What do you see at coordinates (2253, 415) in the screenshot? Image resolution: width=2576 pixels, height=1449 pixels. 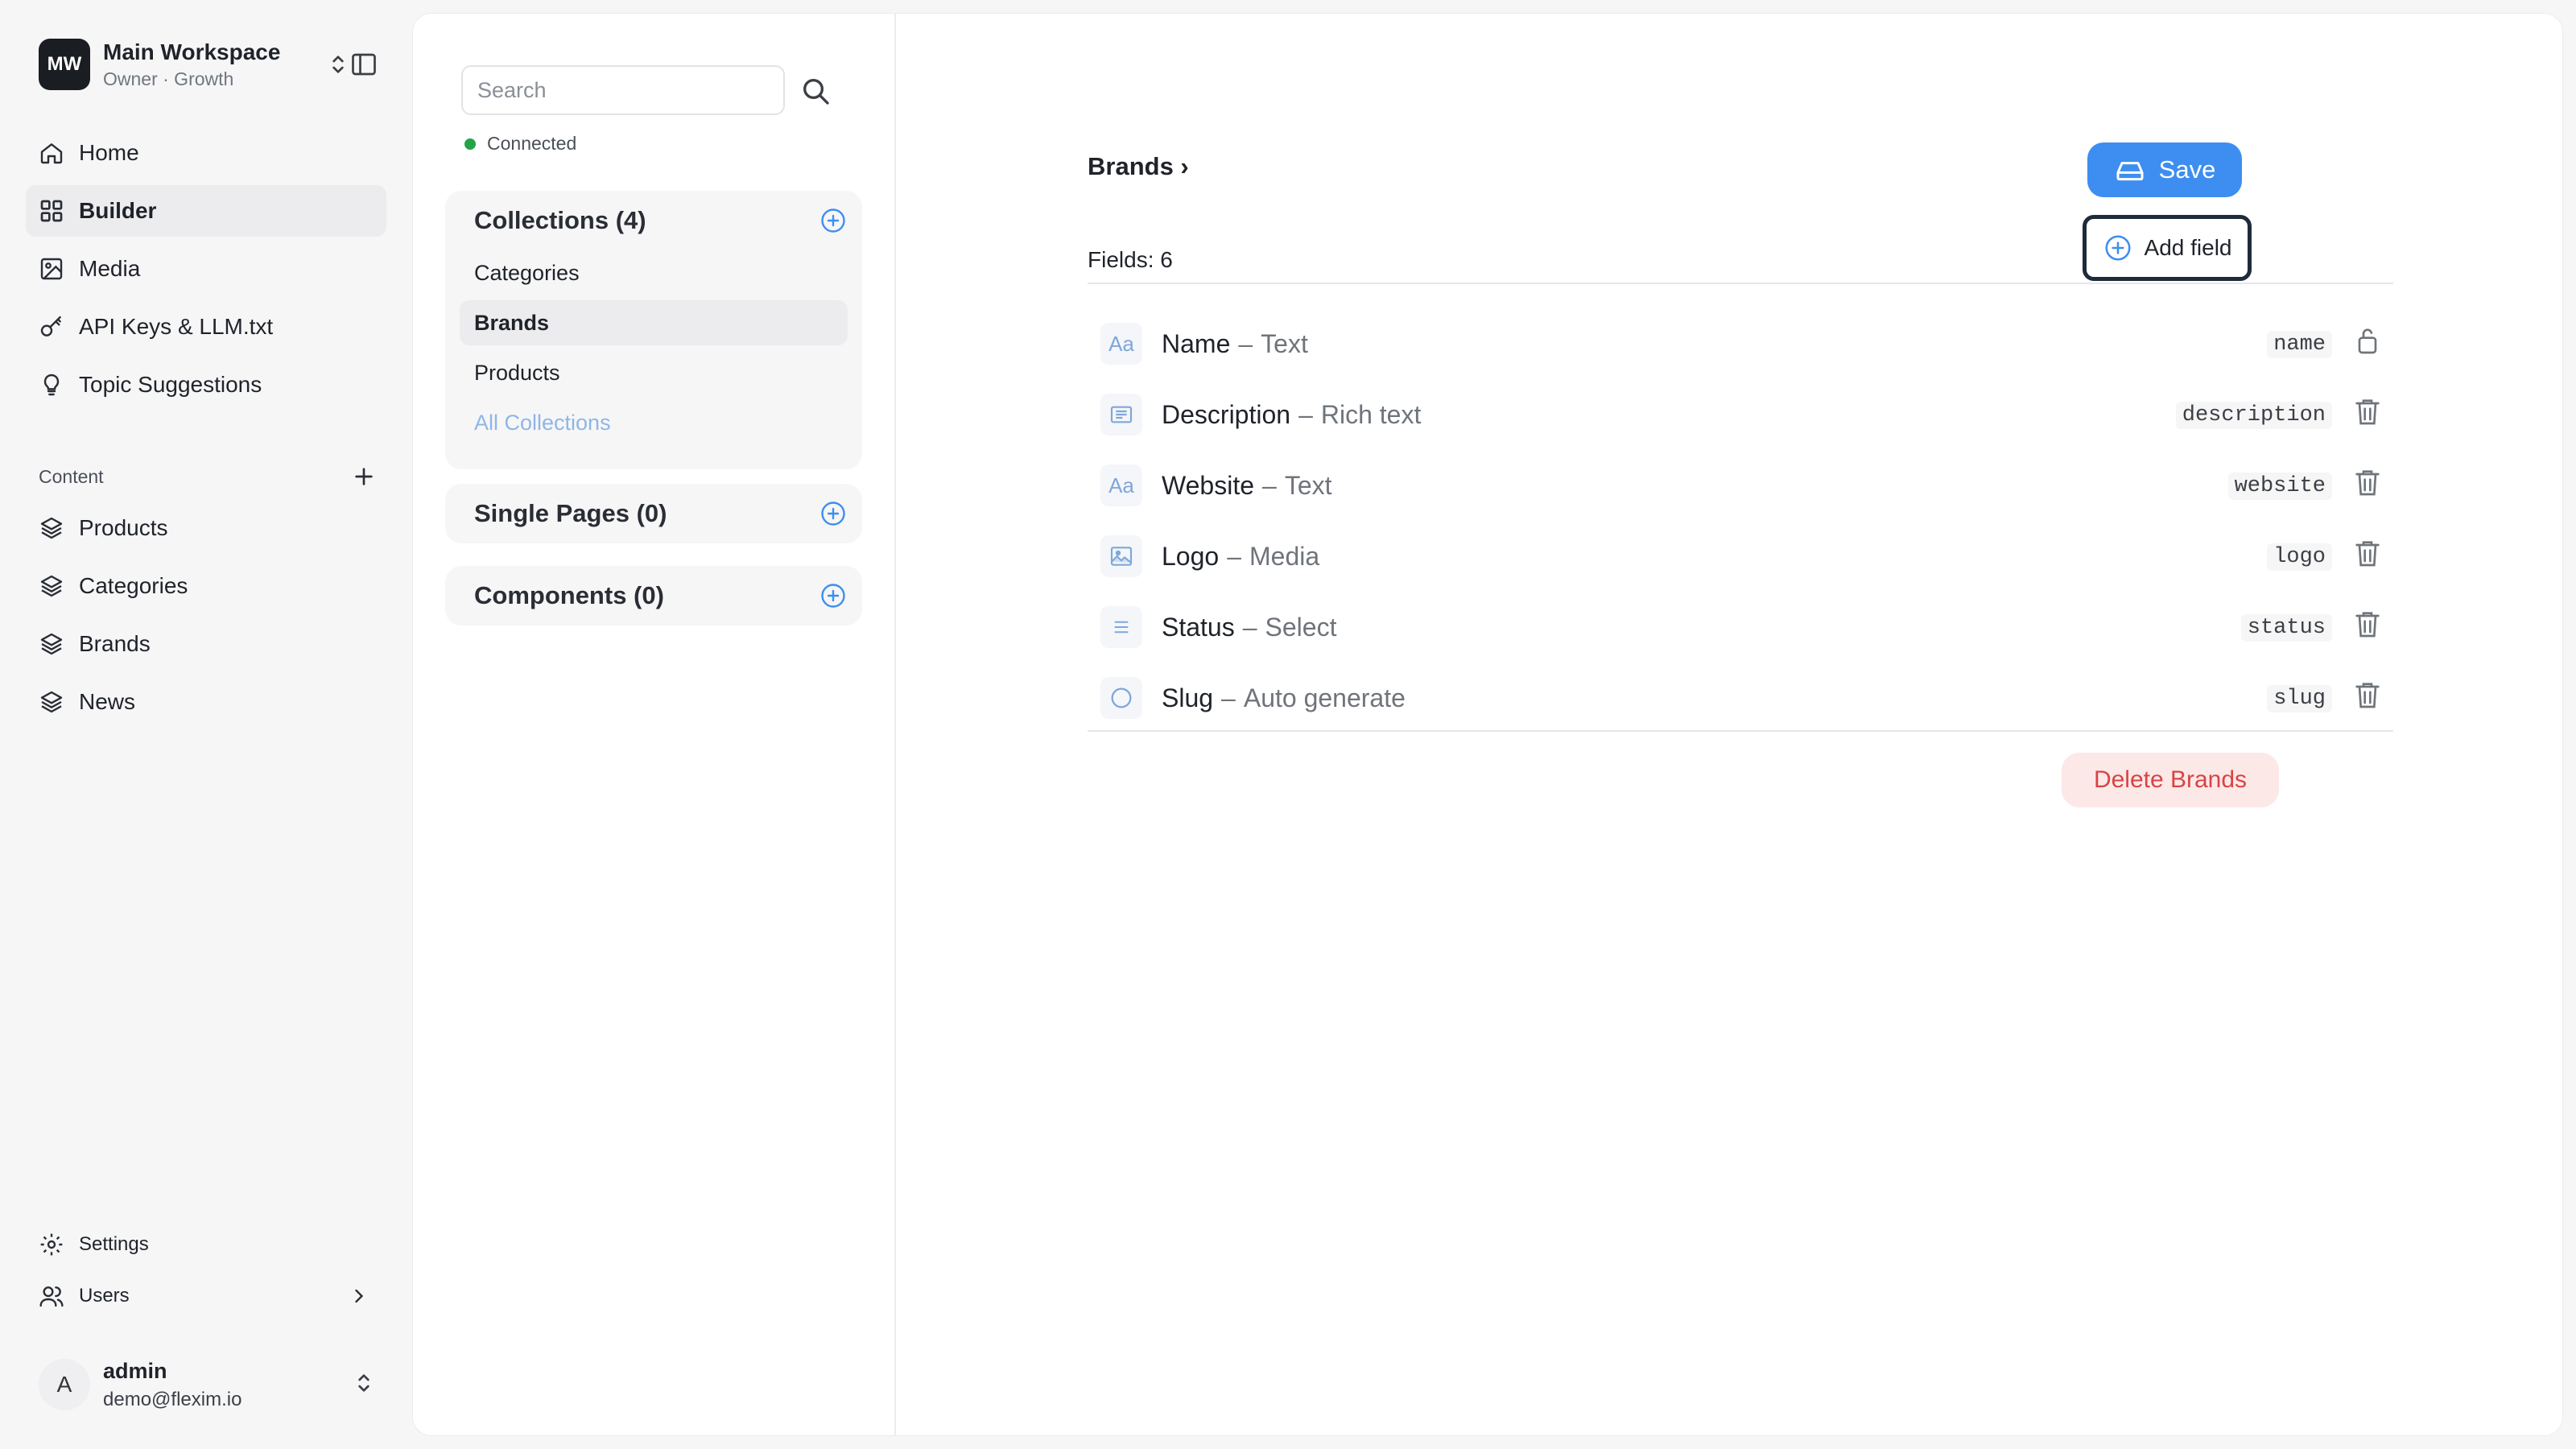 I see `field-key: description` at bounding box center [2253, 415].